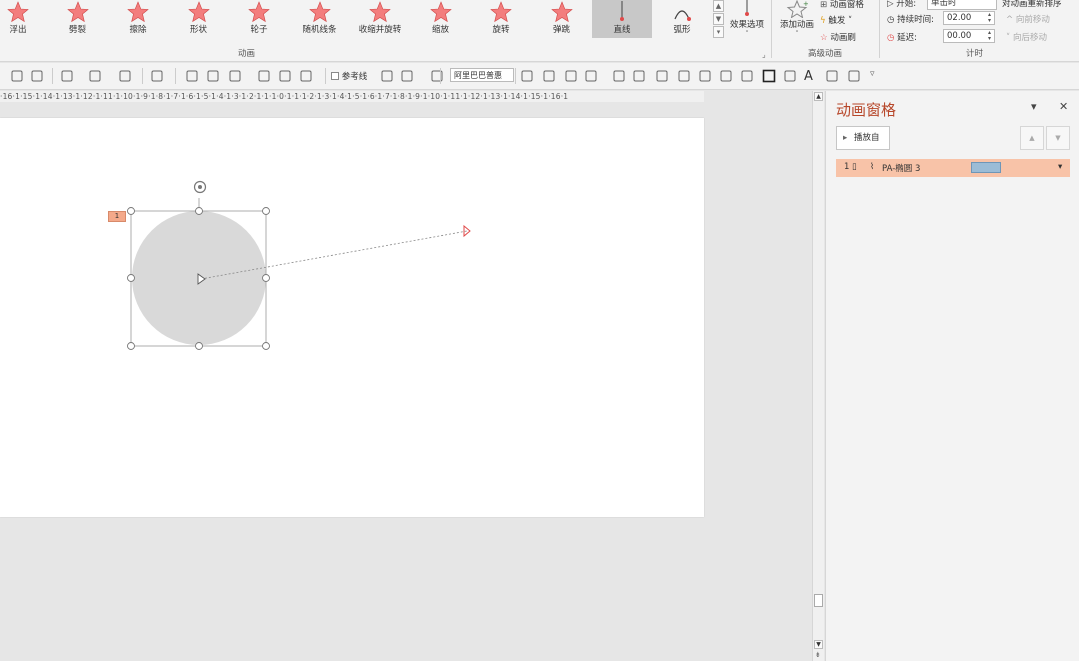 This screenshot has height=661, width=1079. What do you see at coordinates (200, 187) in the screenshot?
I see `rotate-handle-icon` at bounding box center [200, 187].